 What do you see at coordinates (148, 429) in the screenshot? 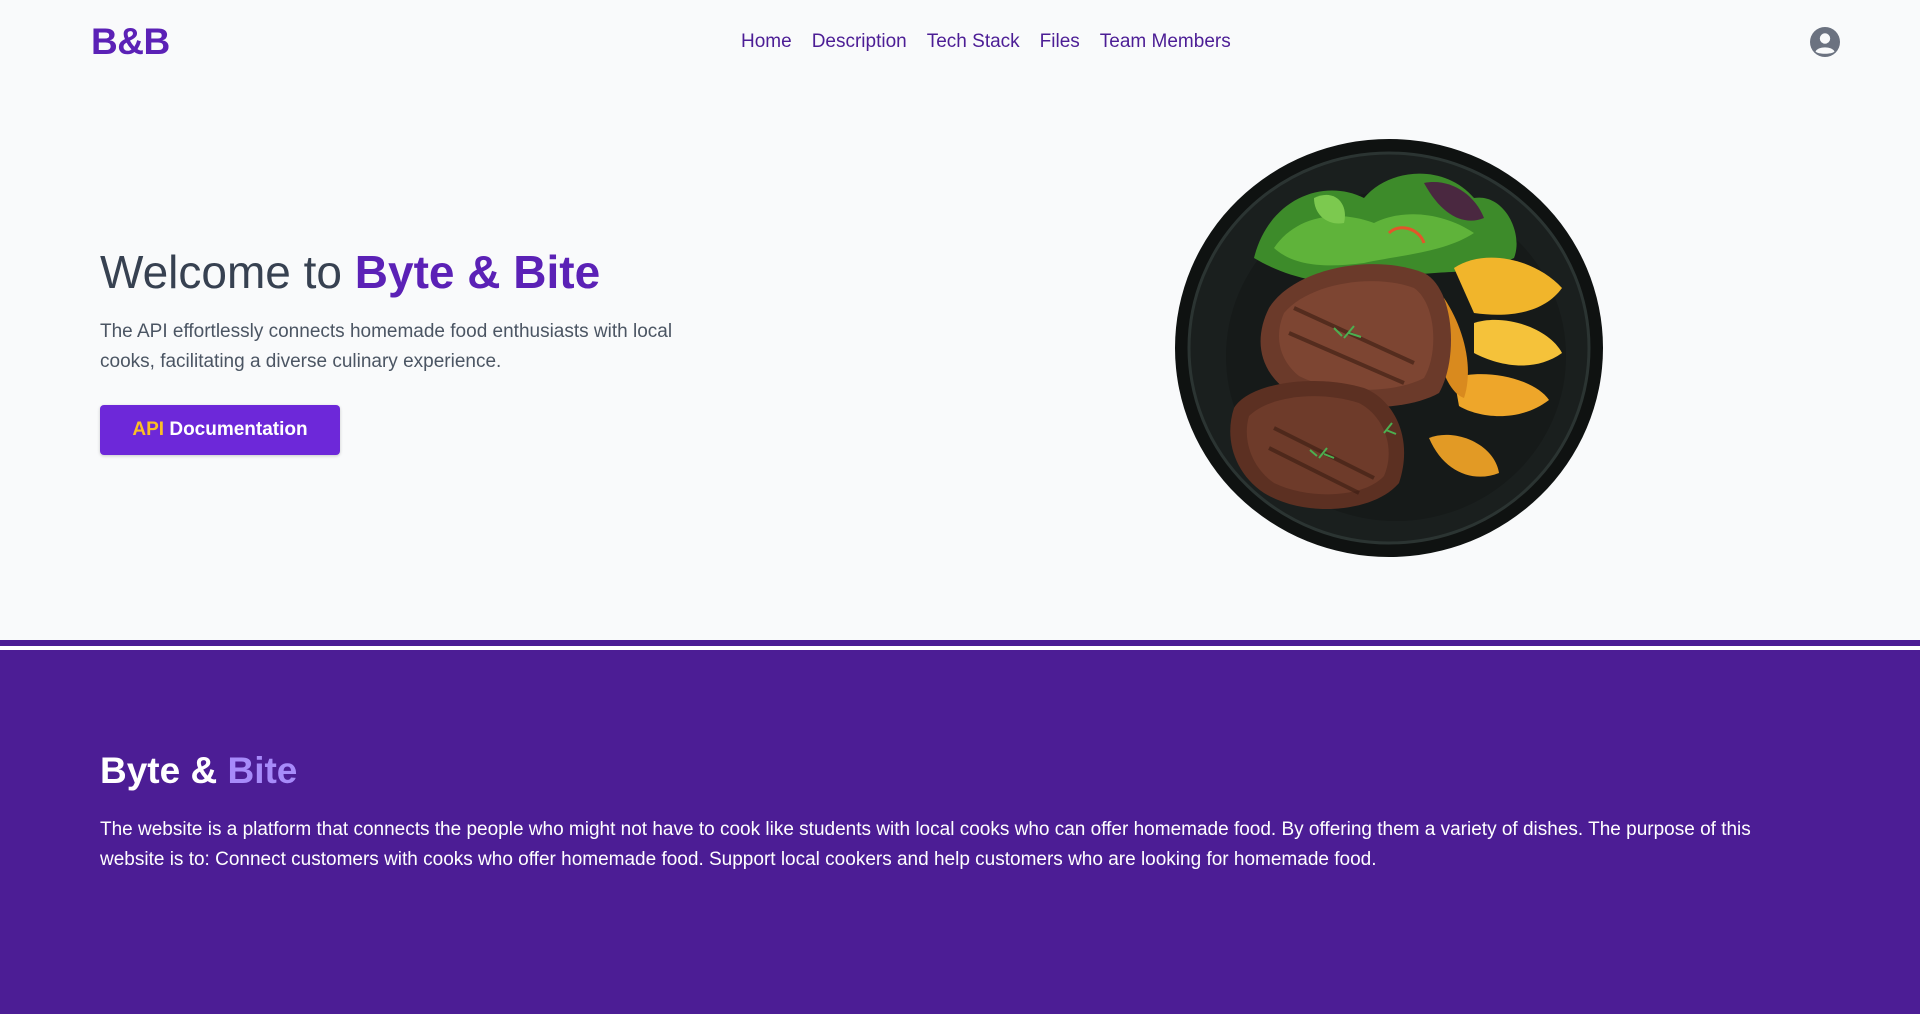
I see `api-button-accent-label: API` at bounding box center [148, 429].